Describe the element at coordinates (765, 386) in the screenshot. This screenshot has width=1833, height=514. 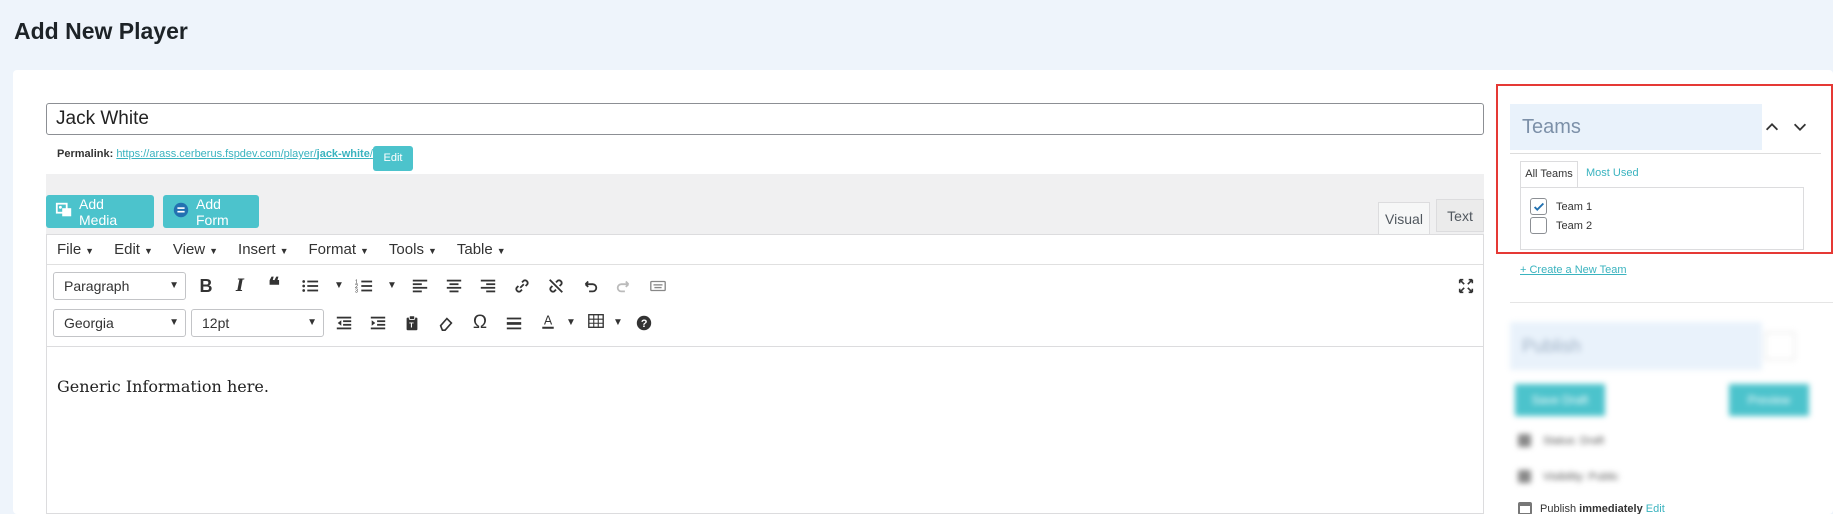
I see `editor-content: Generic Information here.` at that location.